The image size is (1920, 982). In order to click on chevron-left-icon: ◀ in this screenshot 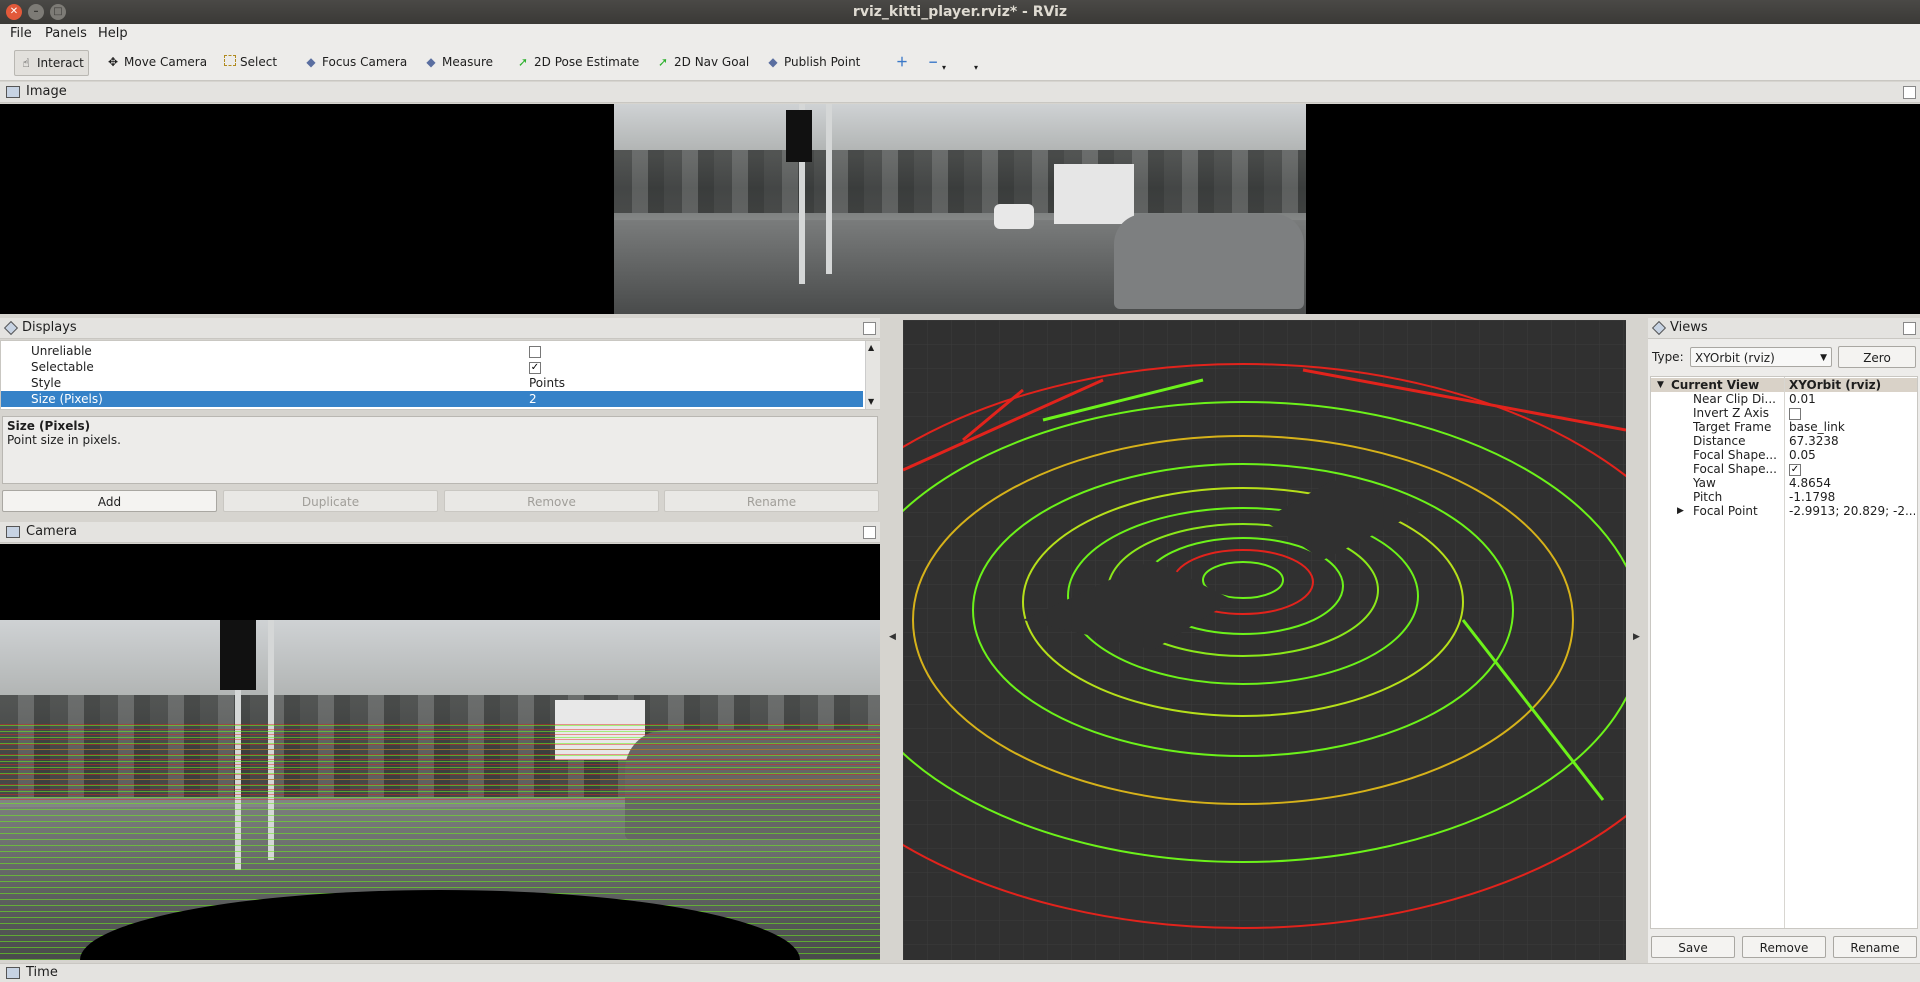, I will do `click(892, 637)`.